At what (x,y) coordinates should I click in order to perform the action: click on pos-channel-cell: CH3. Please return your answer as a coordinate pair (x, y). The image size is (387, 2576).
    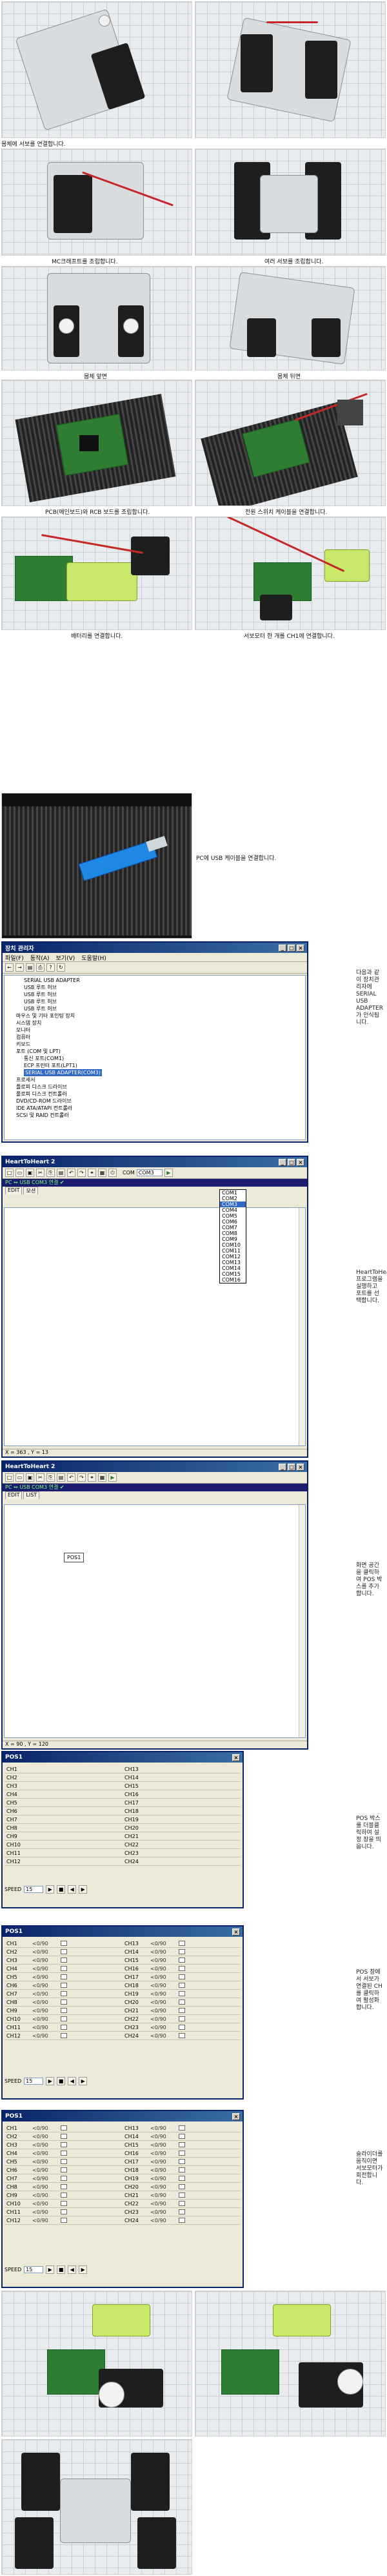
    Looking at the image, I should click on (64, 1786).